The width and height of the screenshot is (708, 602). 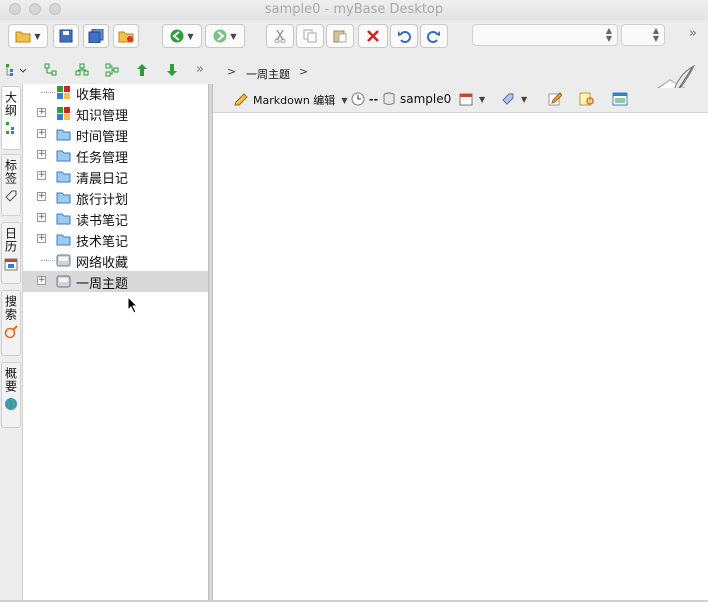 I want to click on add-parent-icon, so click(x=112, y=70).